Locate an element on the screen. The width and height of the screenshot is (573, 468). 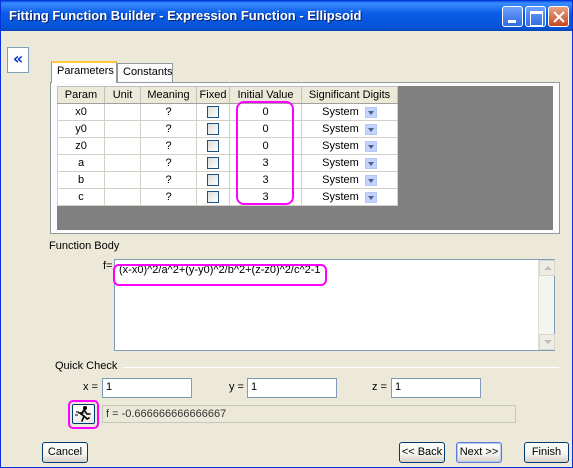
cell-param: z0 is located at coordinates (81, 146).